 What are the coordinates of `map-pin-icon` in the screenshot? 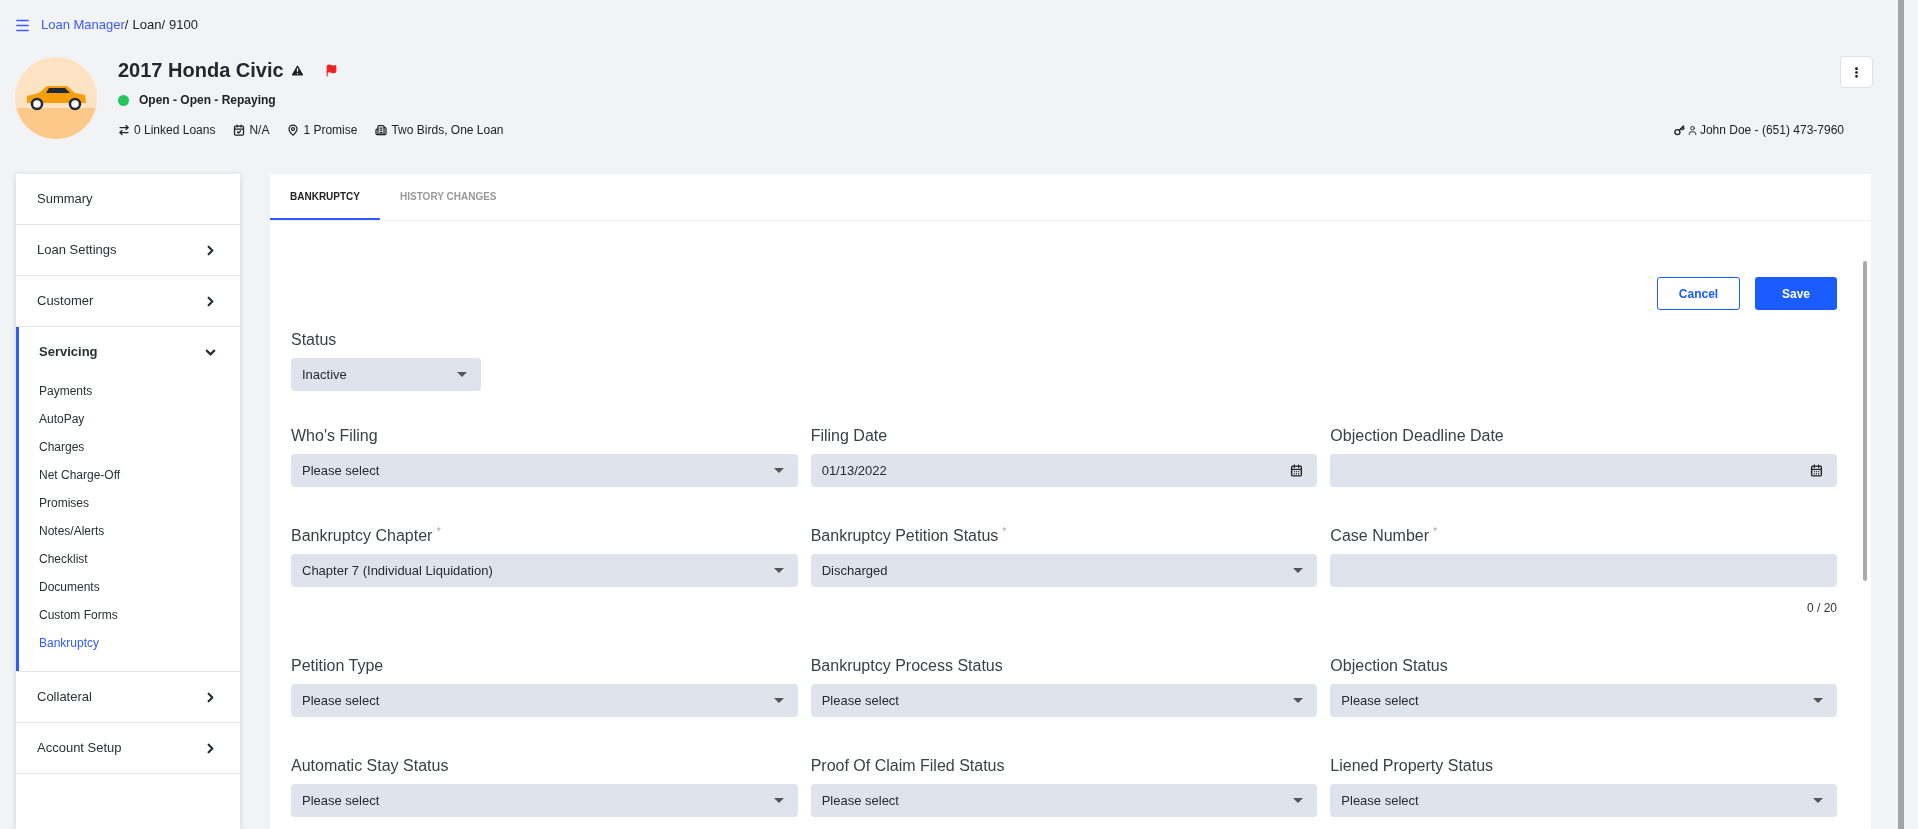 It's located at (293, 130).